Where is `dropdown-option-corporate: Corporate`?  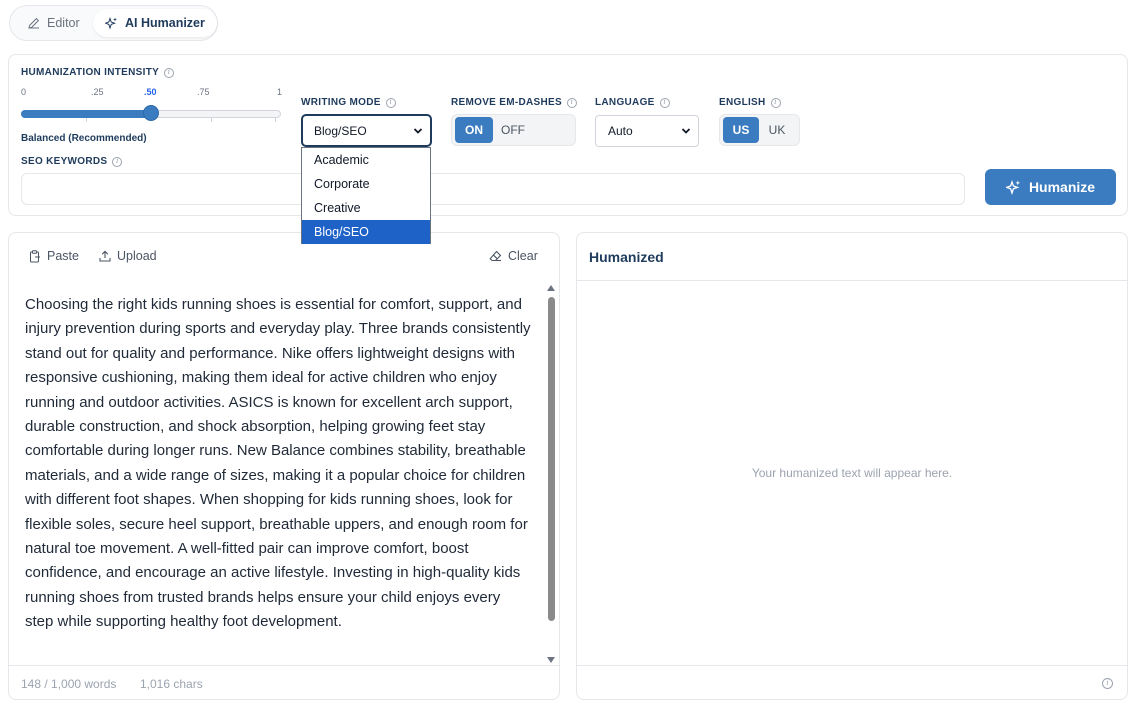 dropdown-option-corporate: Corporate is located at coordinates (366, 184).